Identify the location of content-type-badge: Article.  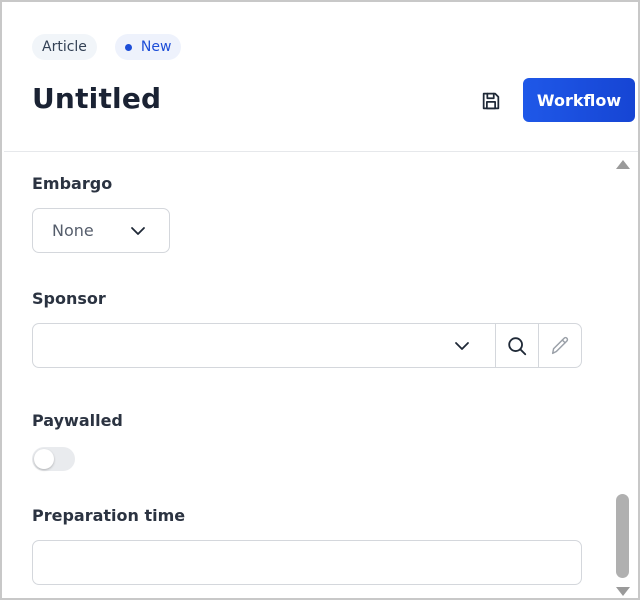
(64, 47).